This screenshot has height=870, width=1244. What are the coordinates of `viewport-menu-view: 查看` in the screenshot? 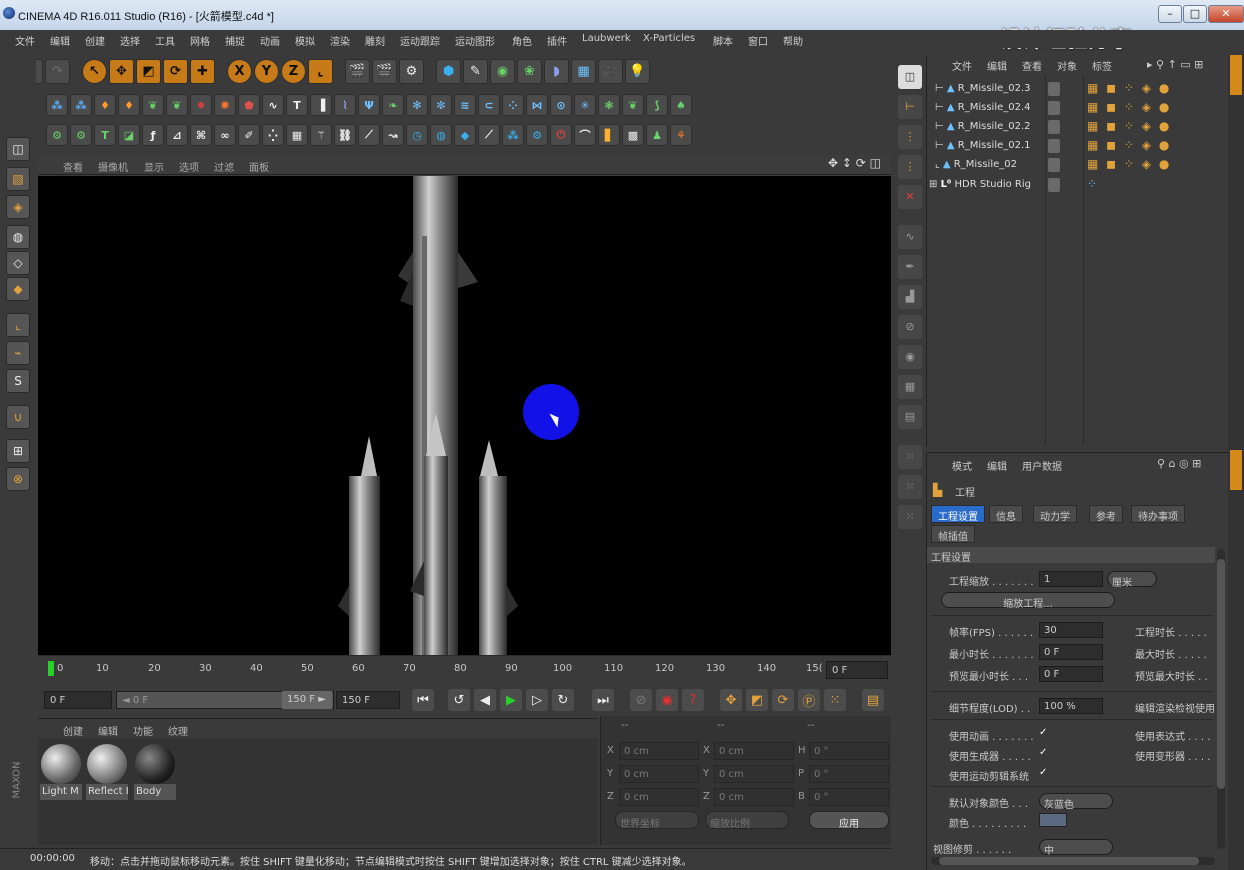 It's located at (73, 166).